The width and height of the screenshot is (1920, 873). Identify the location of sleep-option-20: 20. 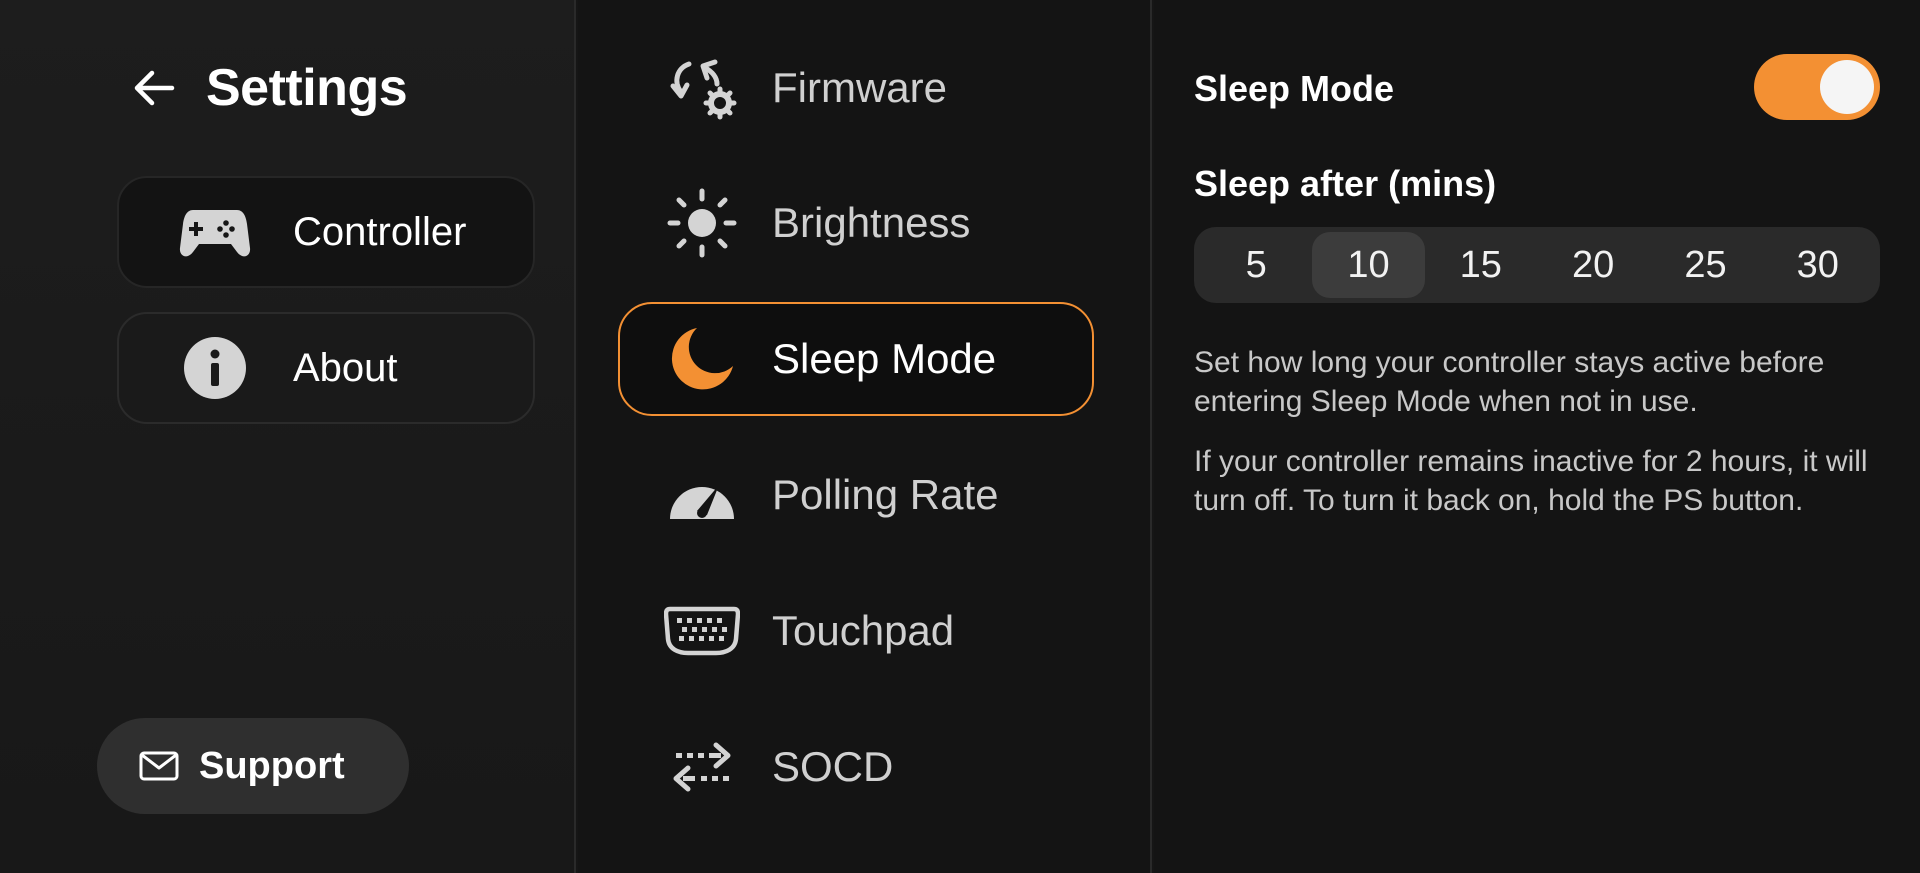
(1593, 265).